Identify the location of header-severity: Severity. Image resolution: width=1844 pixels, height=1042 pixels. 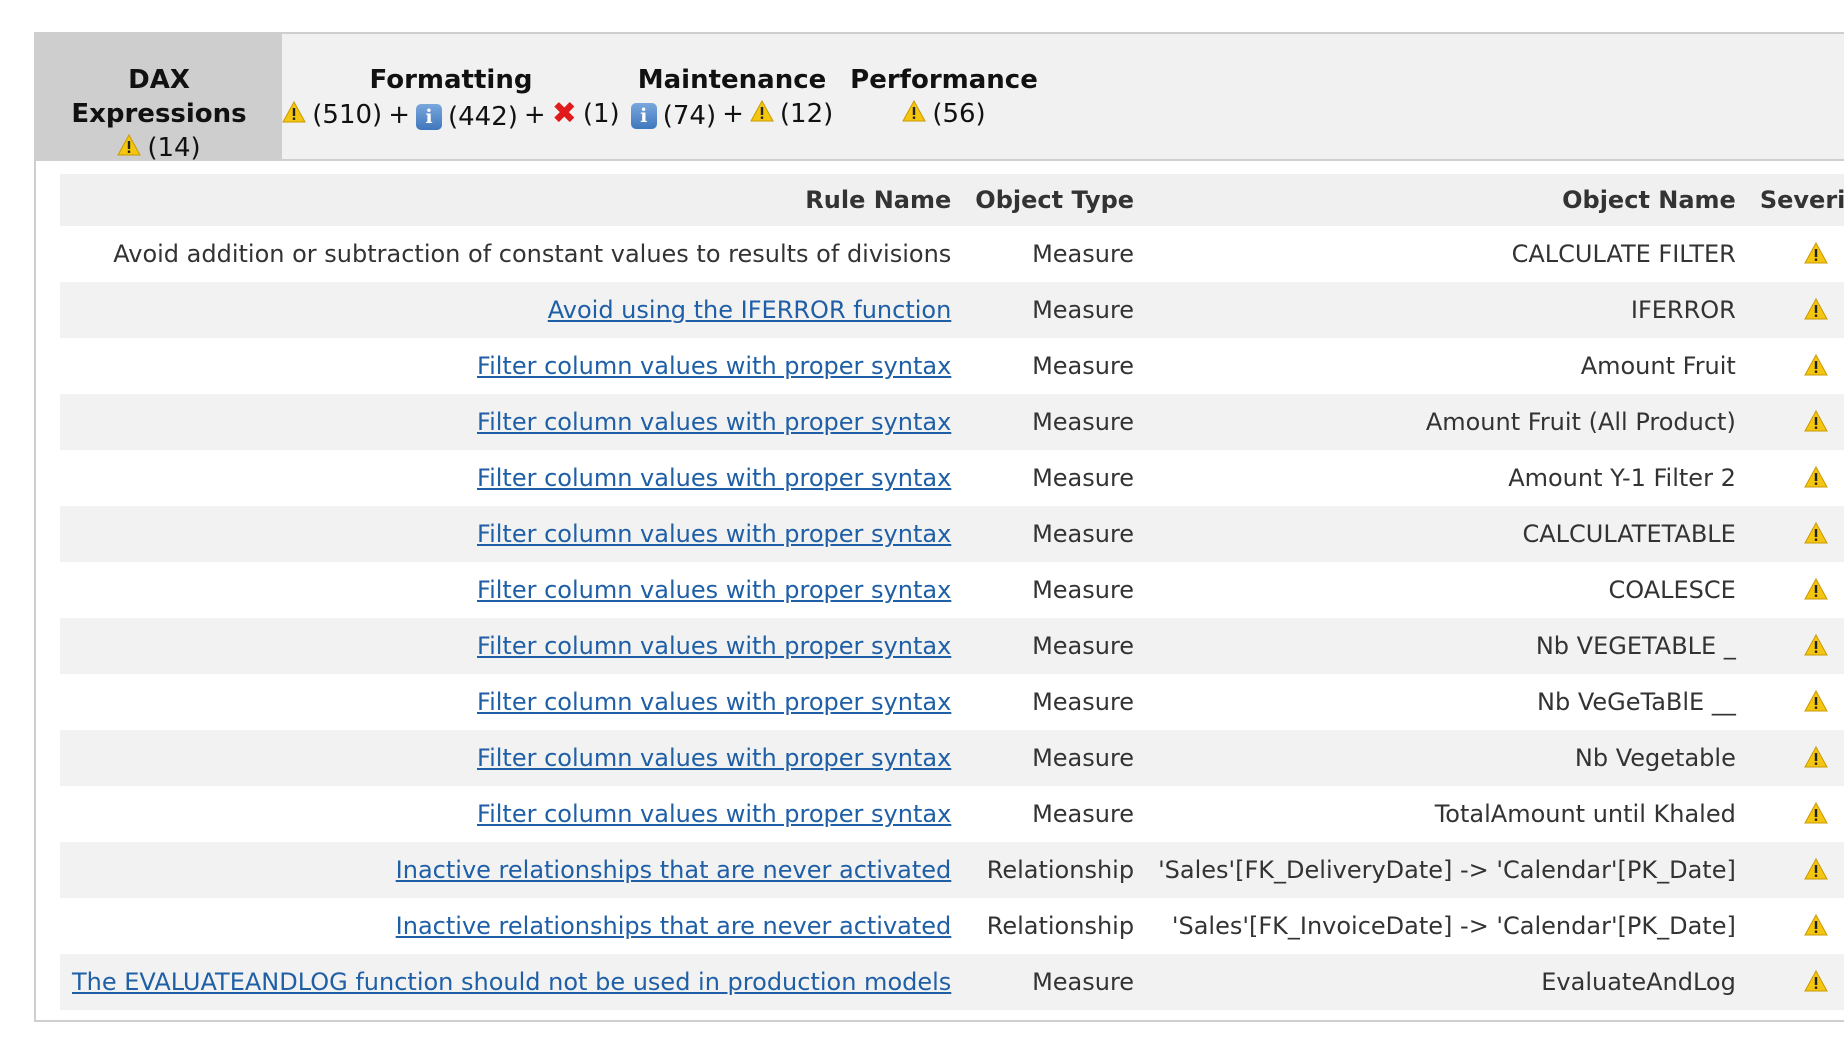
(1795, 200).